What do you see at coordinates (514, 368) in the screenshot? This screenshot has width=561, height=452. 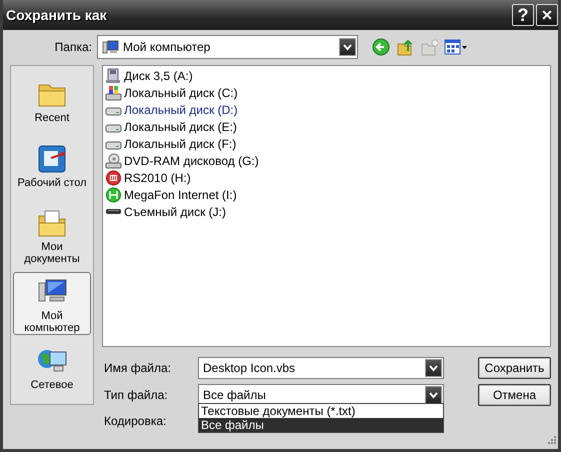 I see `save-button: Сохранить` at bounding box center [514, 368].